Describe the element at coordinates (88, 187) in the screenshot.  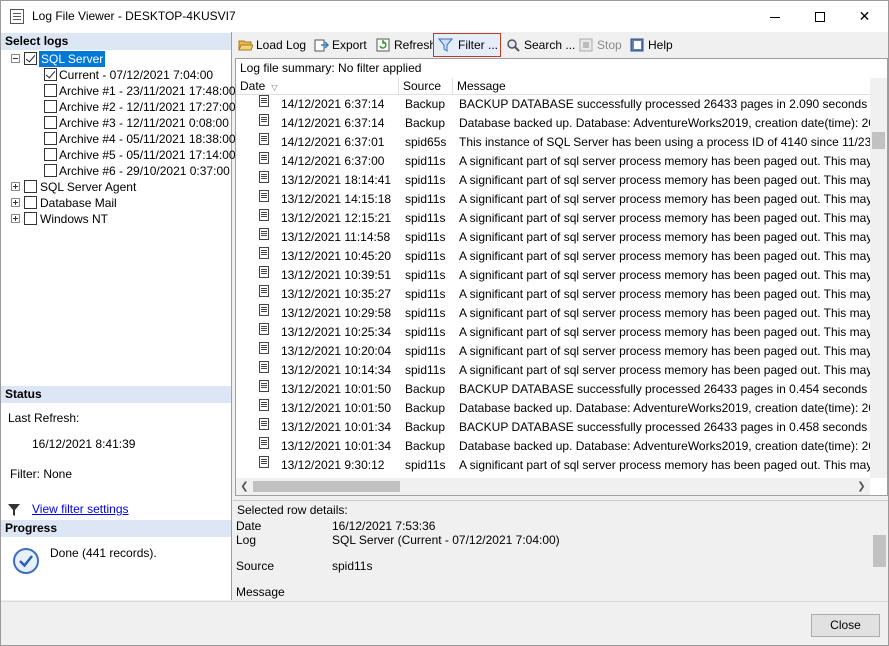
I see `sql-server-agent-label: SQL Server Agent` at that location.